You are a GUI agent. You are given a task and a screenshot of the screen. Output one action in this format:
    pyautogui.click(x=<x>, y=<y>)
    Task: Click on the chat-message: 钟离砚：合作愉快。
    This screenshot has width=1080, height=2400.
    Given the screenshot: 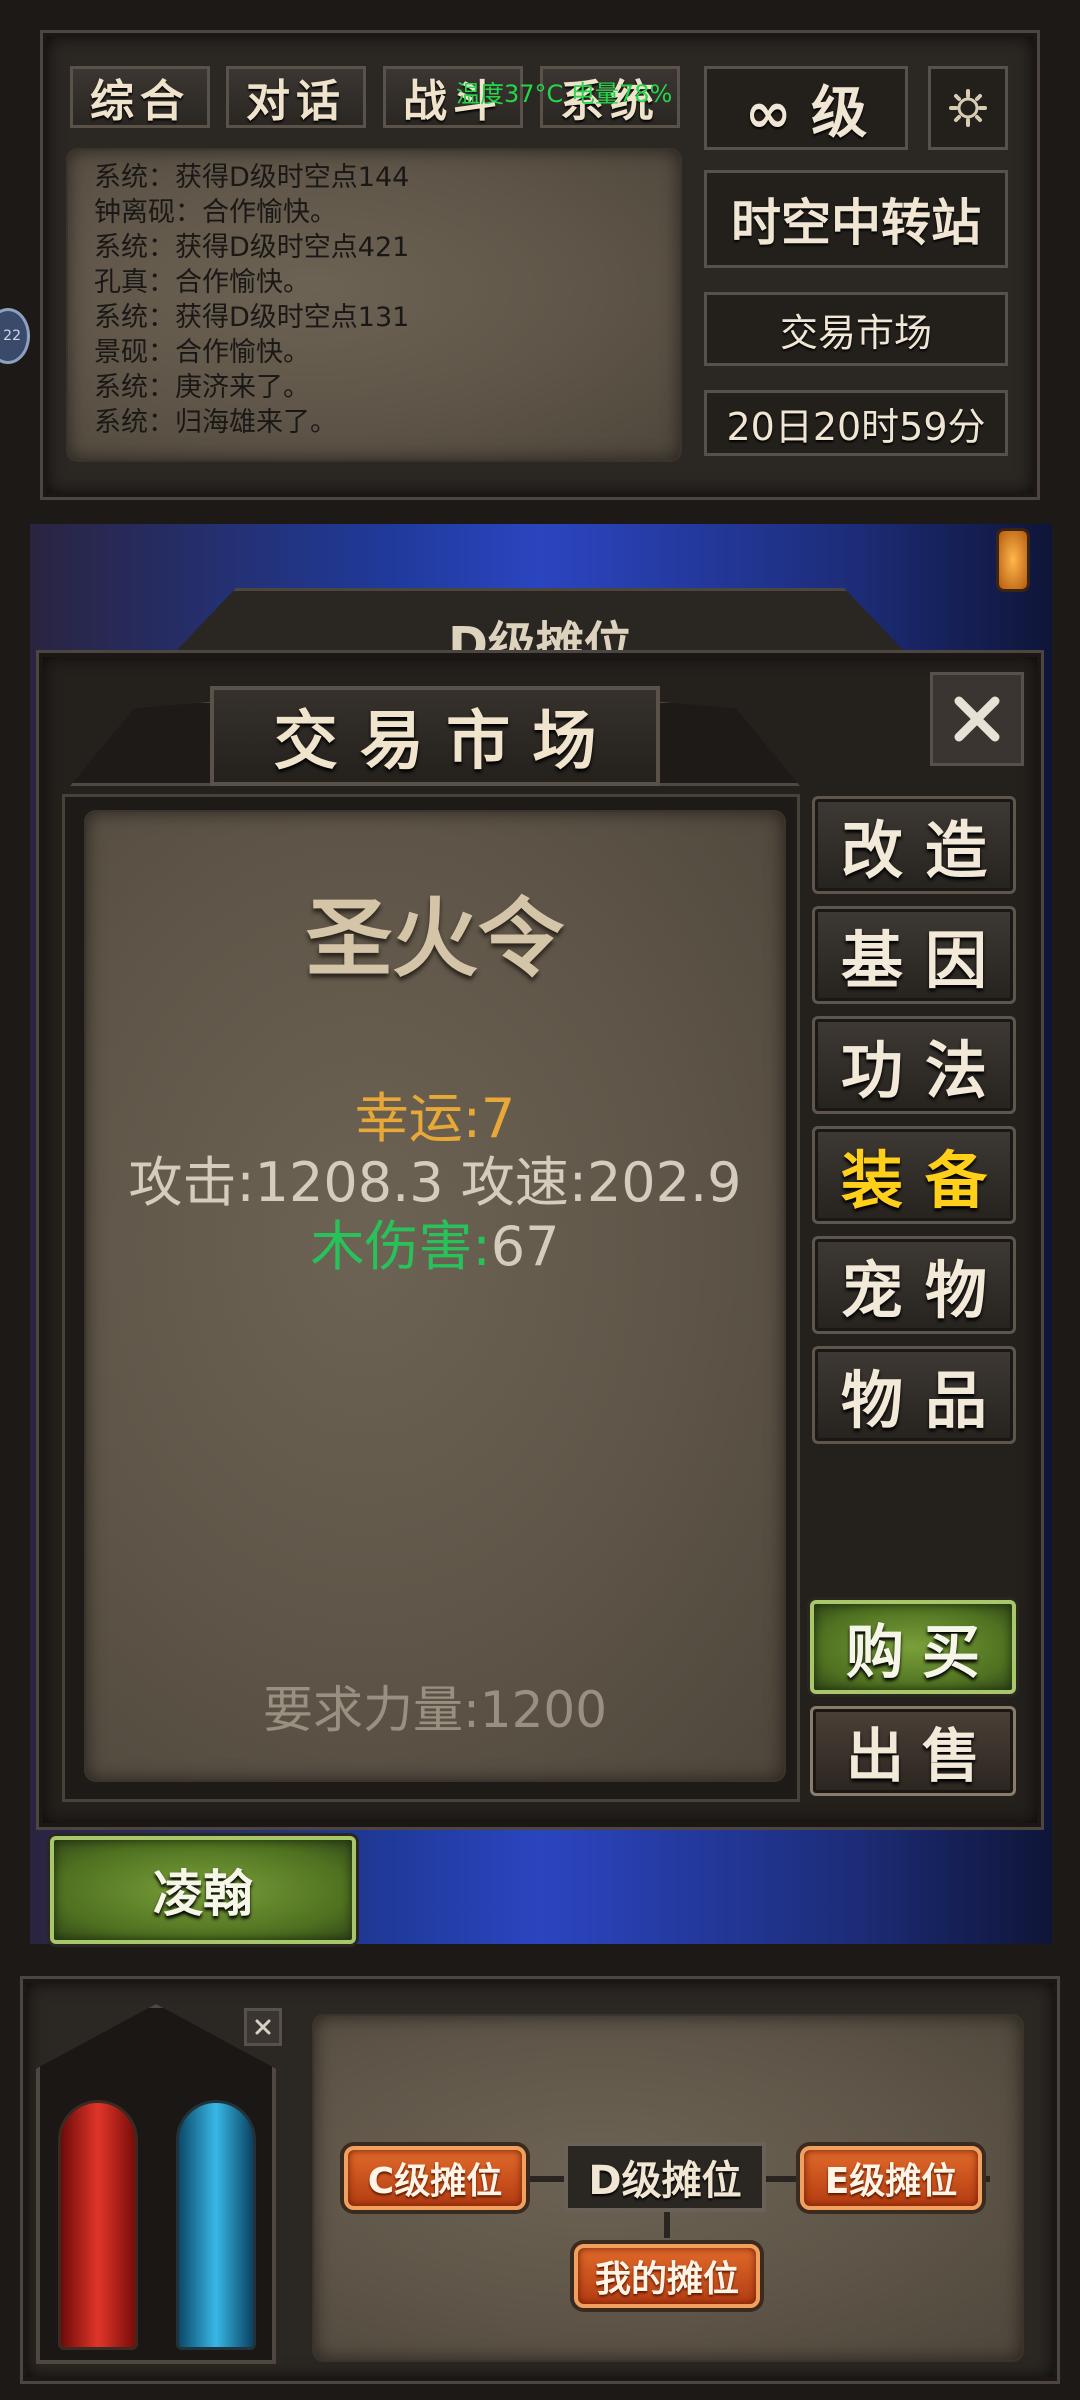 What is the action you would take?
    pyautogui.click(x=215, y=212)
    